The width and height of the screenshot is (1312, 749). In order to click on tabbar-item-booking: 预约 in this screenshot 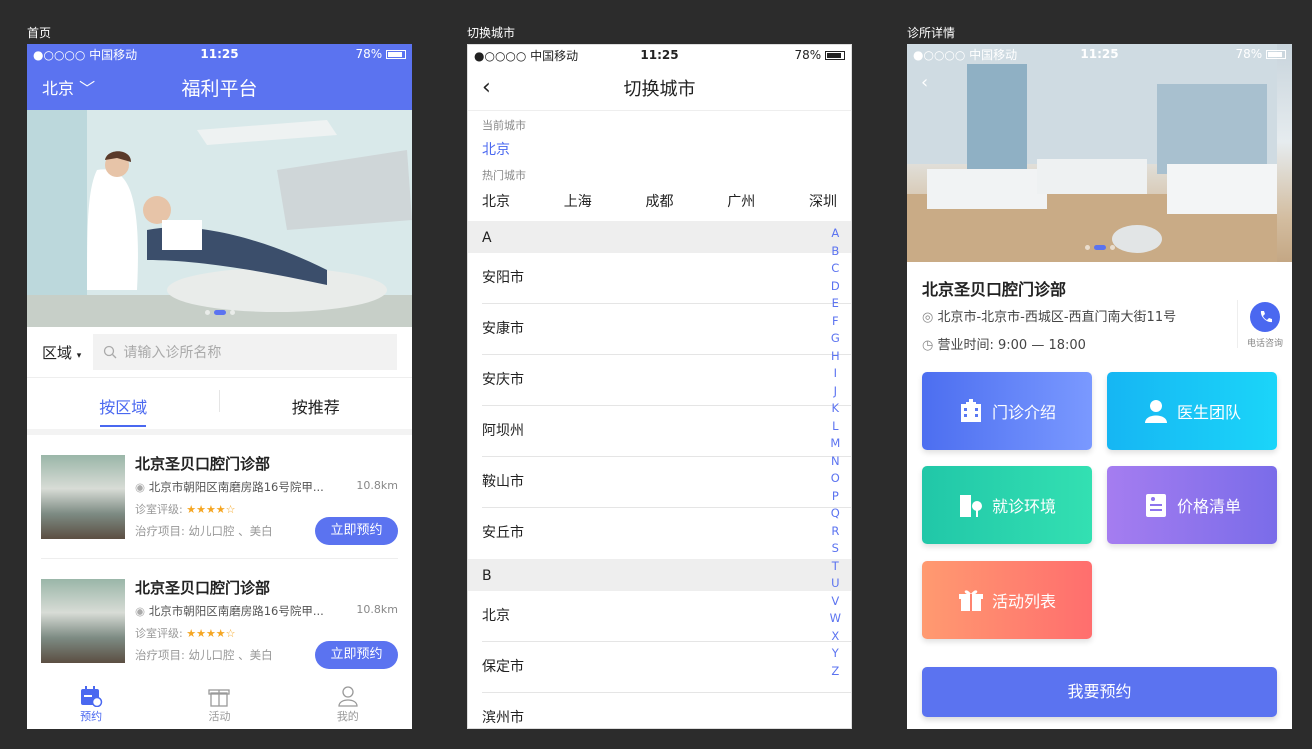, I will do `click(91, 705)`.